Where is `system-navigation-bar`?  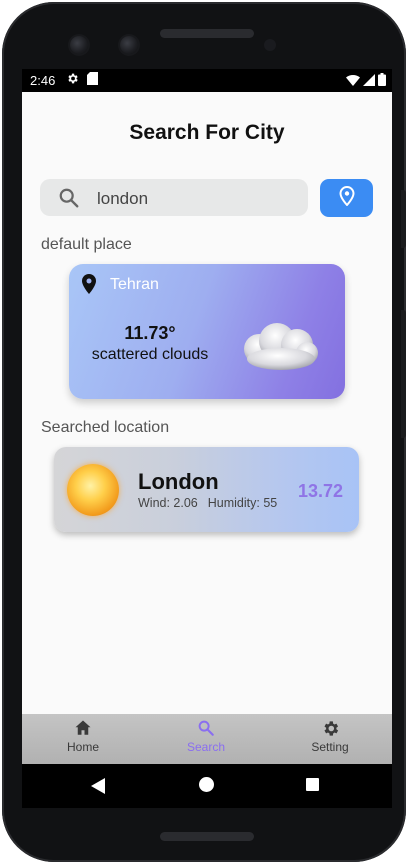 system-navigation-bar is located at coordinates (207, 786).